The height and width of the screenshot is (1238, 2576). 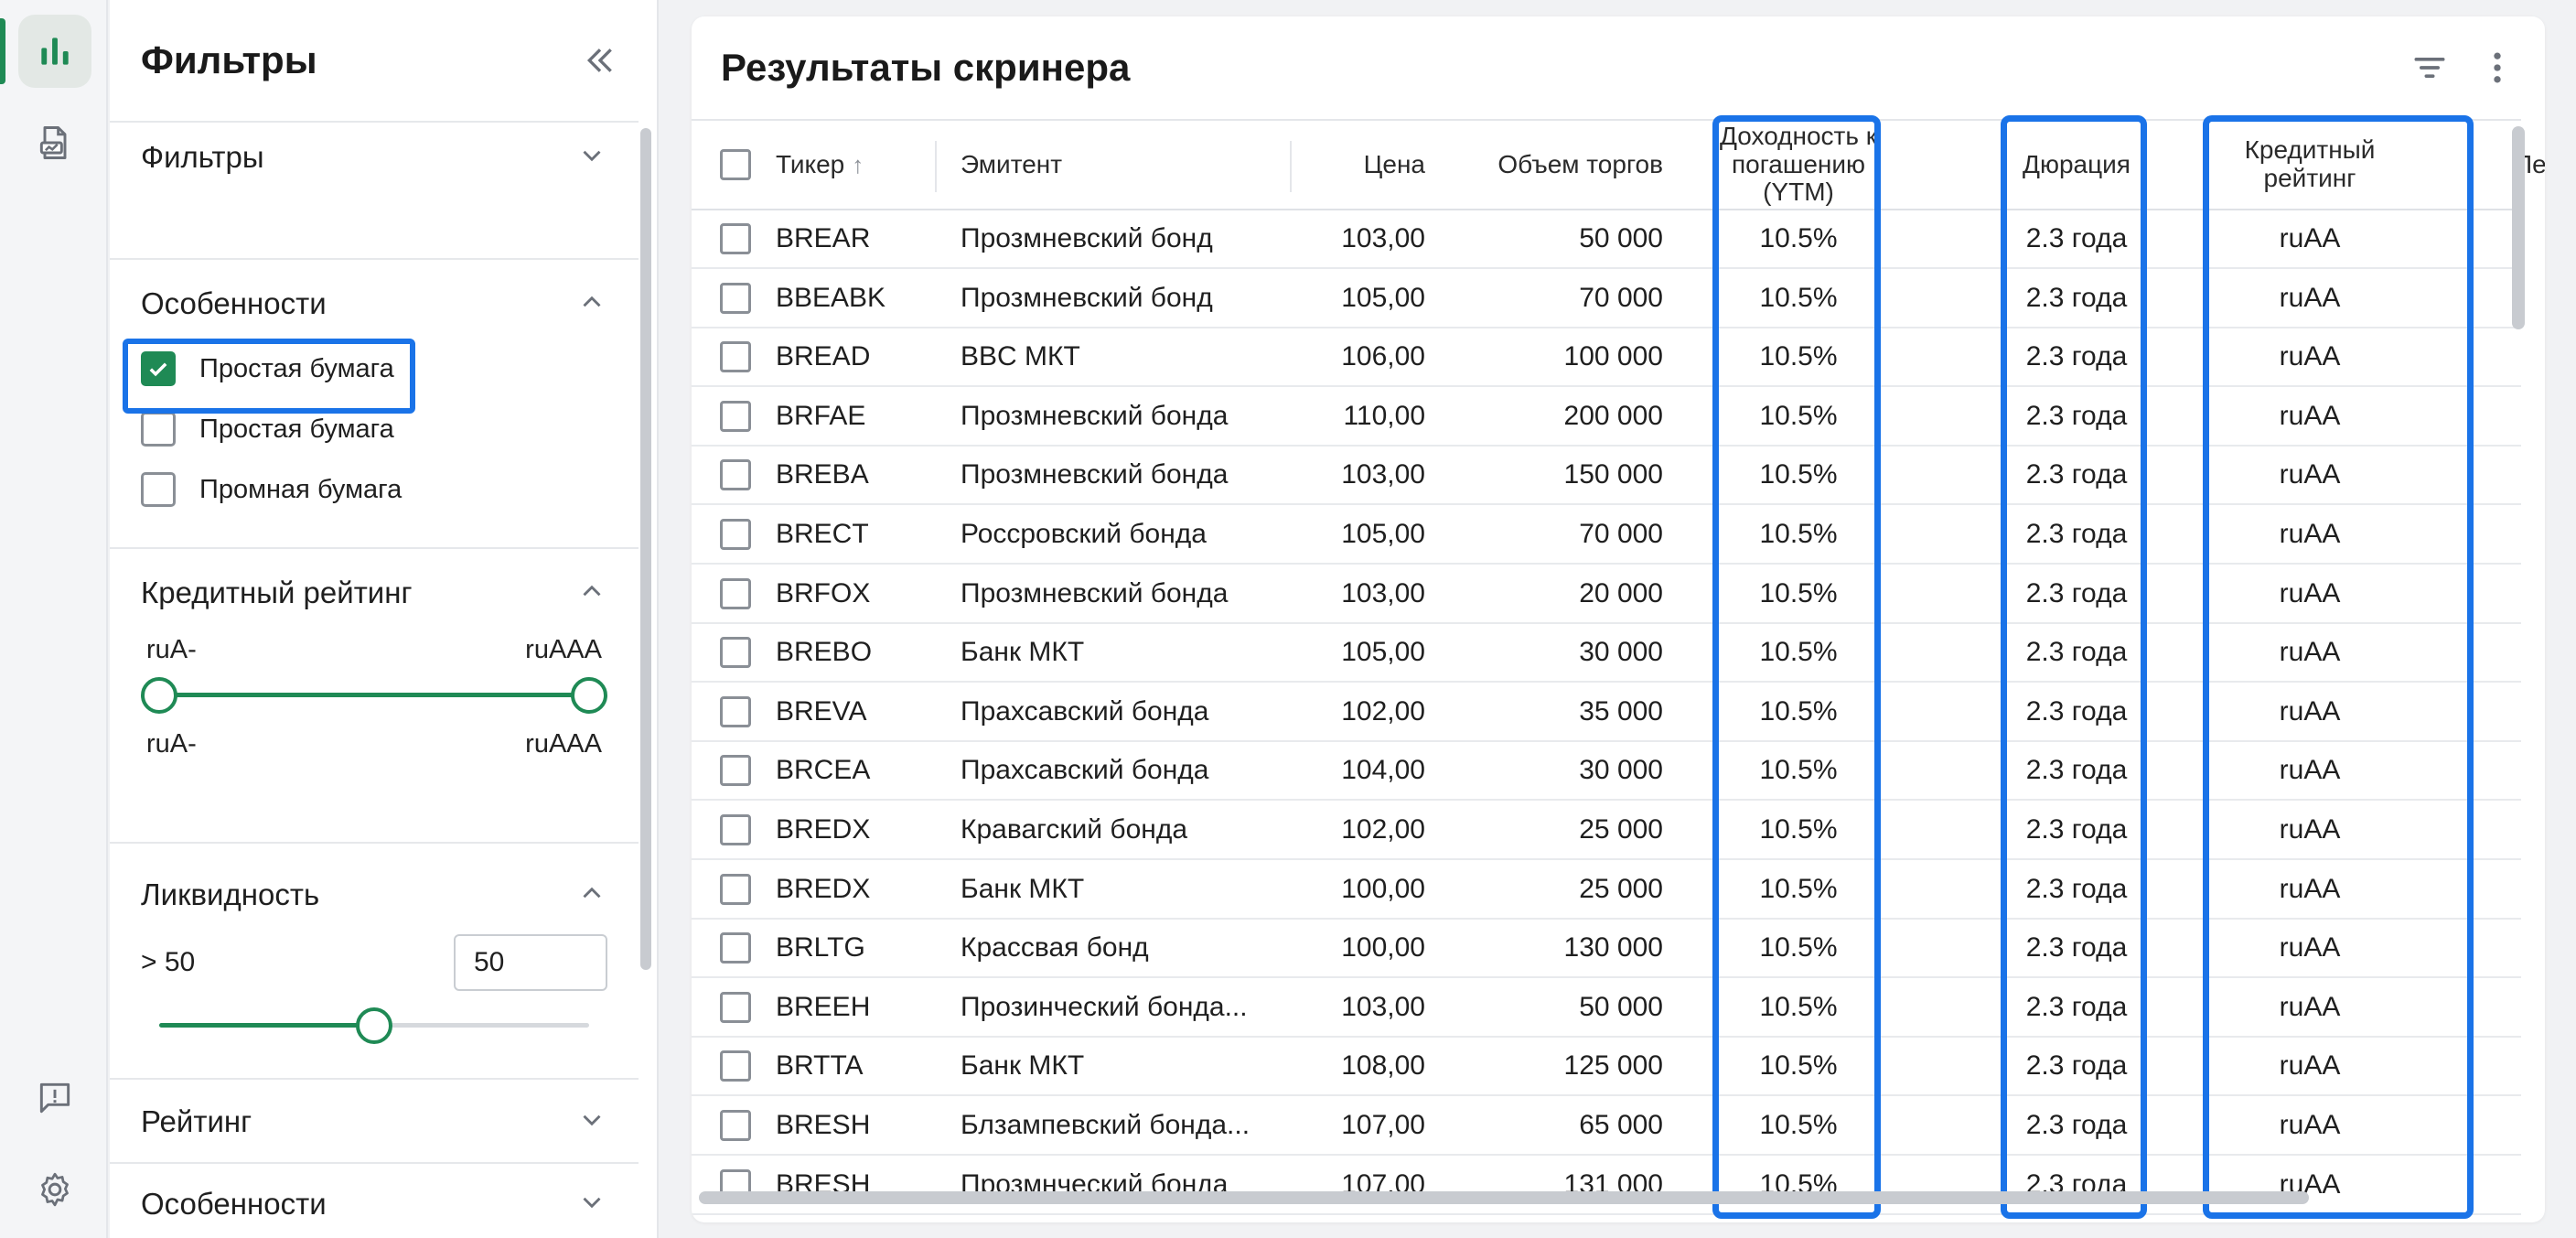 I want to click on feature-option-1: Простая бумага, so click(x=374, y=369).